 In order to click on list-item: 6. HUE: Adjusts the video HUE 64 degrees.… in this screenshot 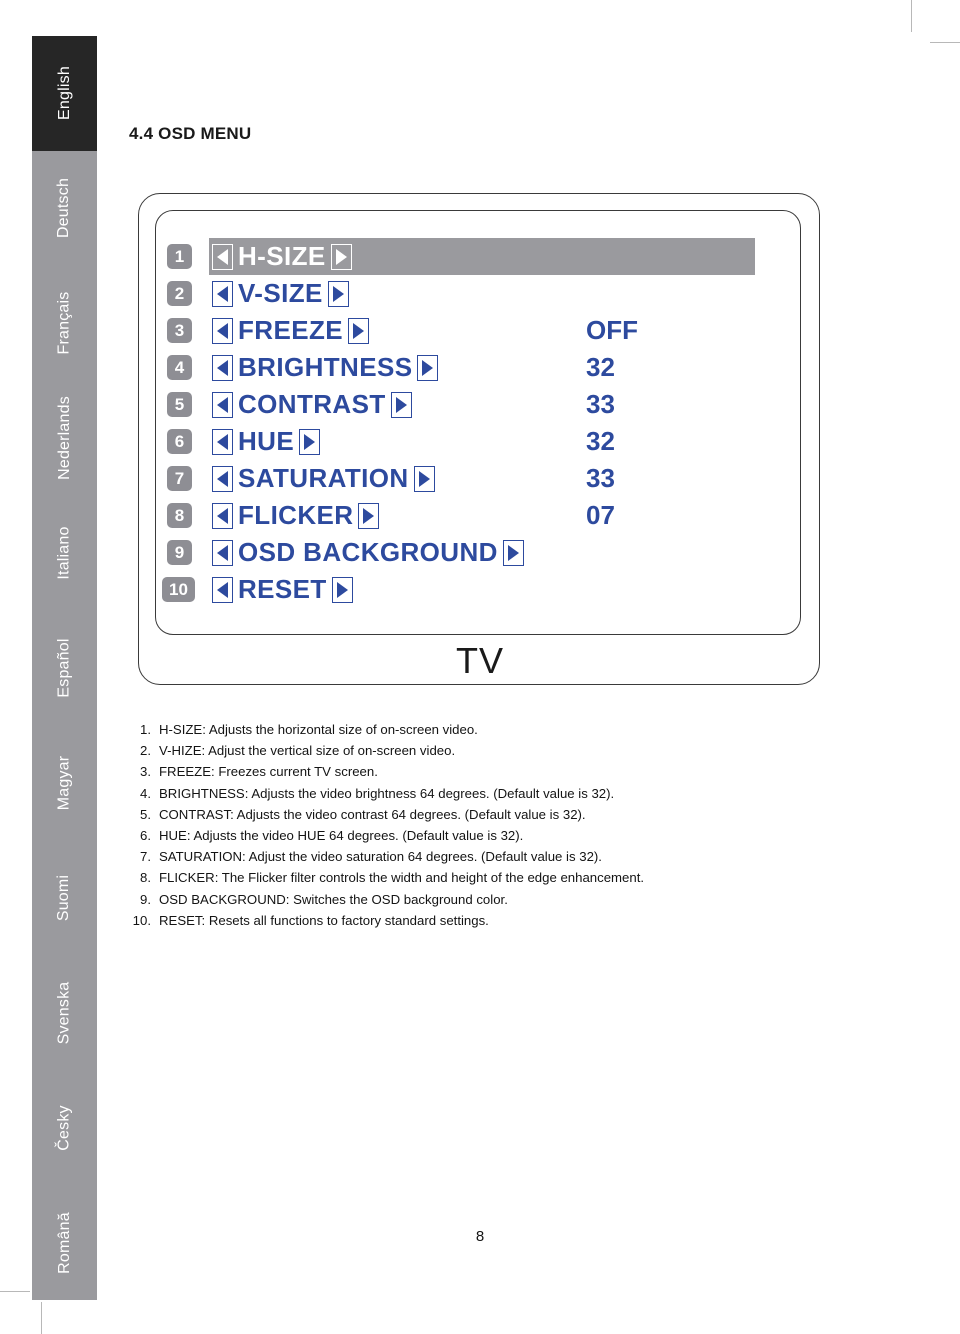, I will do `click(481, 835)`.